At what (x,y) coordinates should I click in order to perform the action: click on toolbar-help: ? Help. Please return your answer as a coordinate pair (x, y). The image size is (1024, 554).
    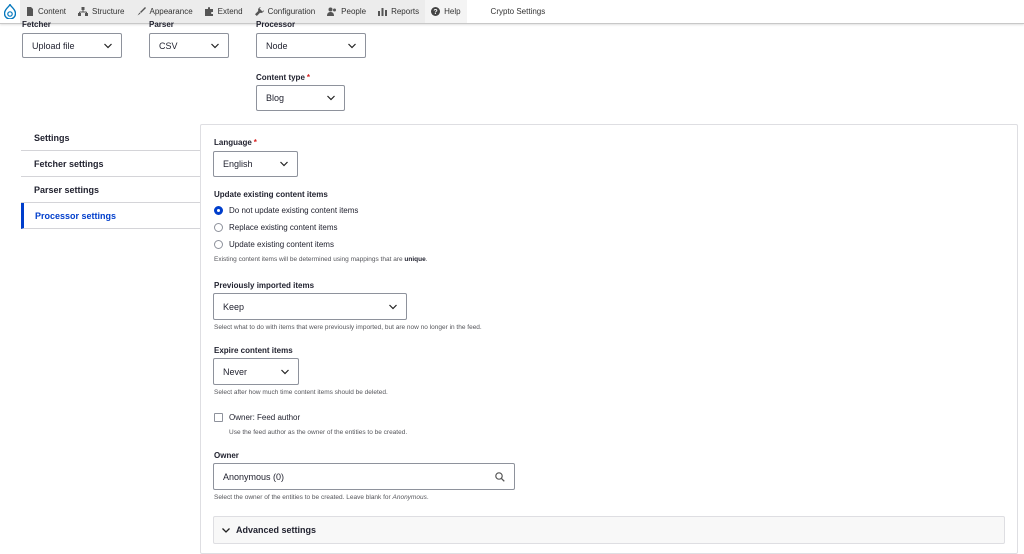
    Looking at the image, I should click on (446, 11).